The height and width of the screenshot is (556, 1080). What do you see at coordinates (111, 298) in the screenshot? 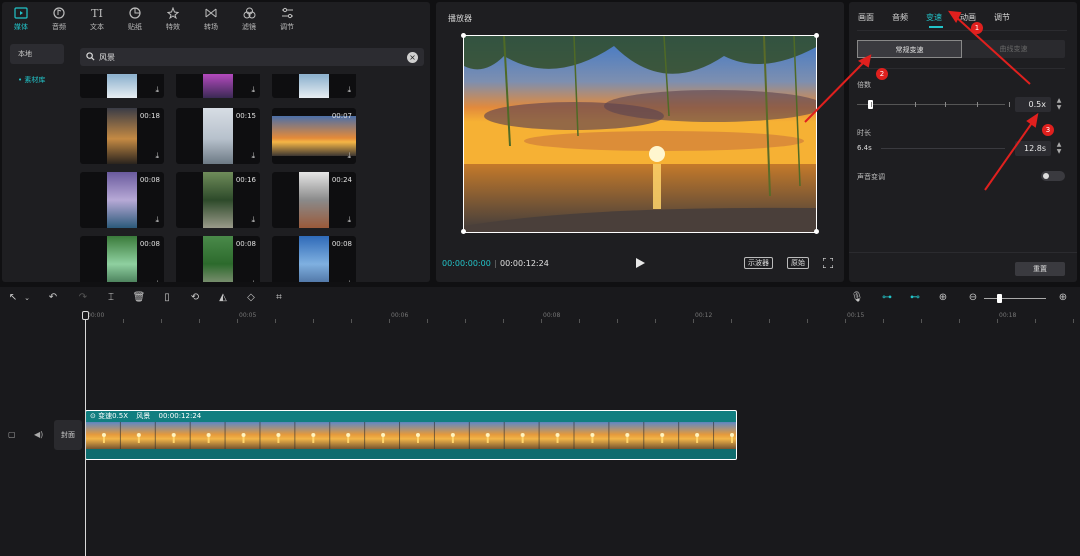
I see `split-icon: ⌶` at bounding box center [111, 298].